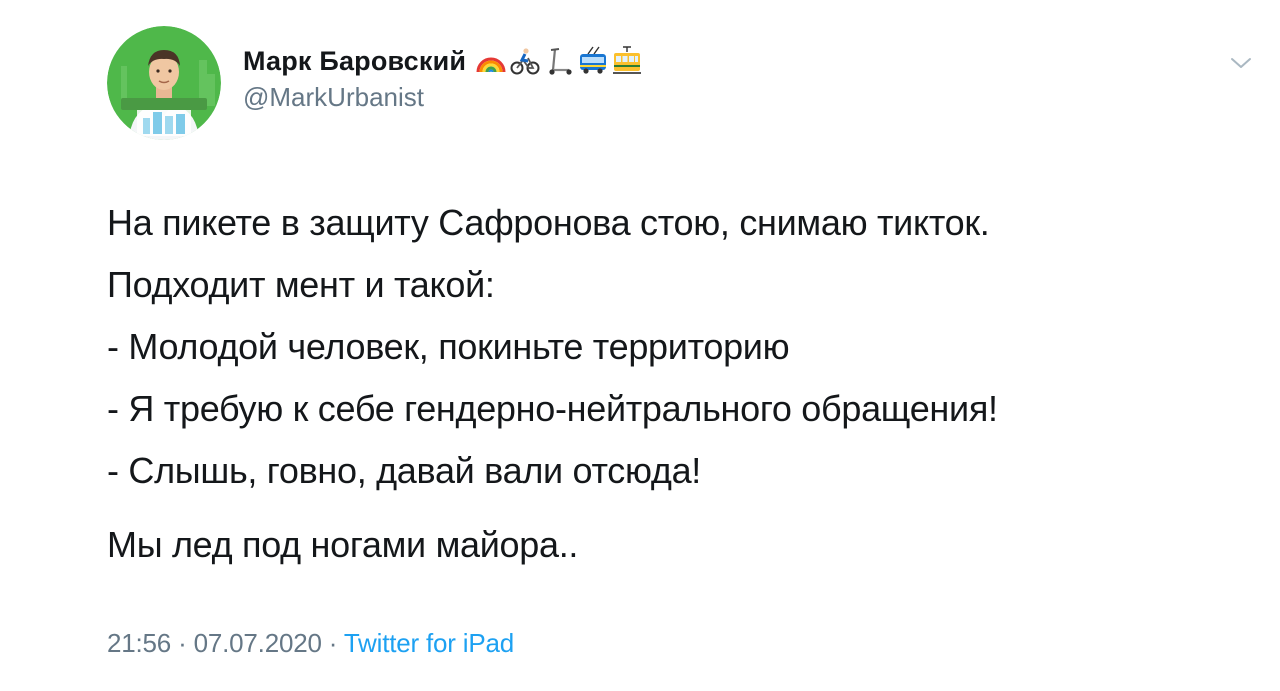  Describe the element at coordinates (627, 60) in the screenshot. I see `tram-icon` at that location.